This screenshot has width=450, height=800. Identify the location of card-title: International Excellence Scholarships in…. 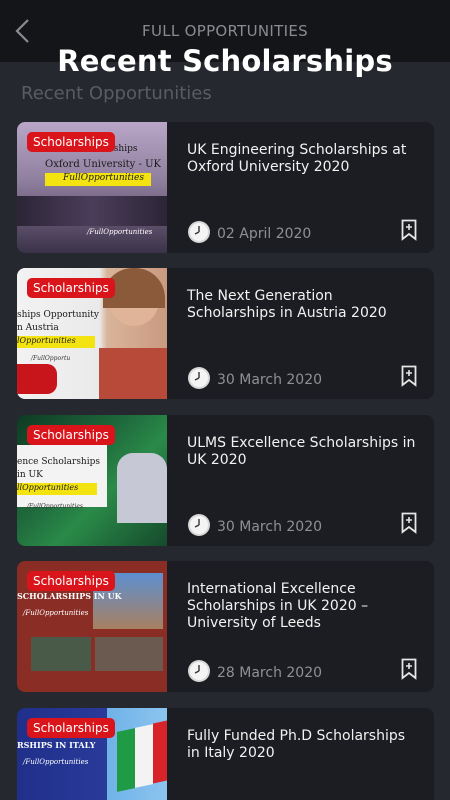
(302, 606).